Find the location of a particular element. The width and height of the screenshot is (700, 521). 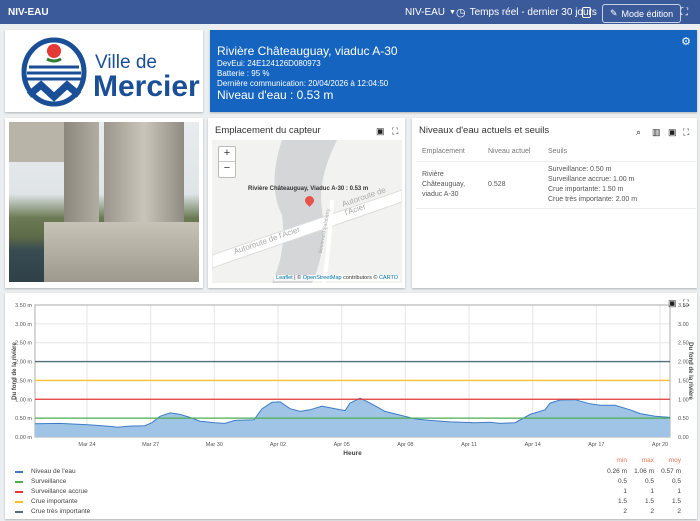

legend-value: 1.06 m is located at coordinates (644, 471).